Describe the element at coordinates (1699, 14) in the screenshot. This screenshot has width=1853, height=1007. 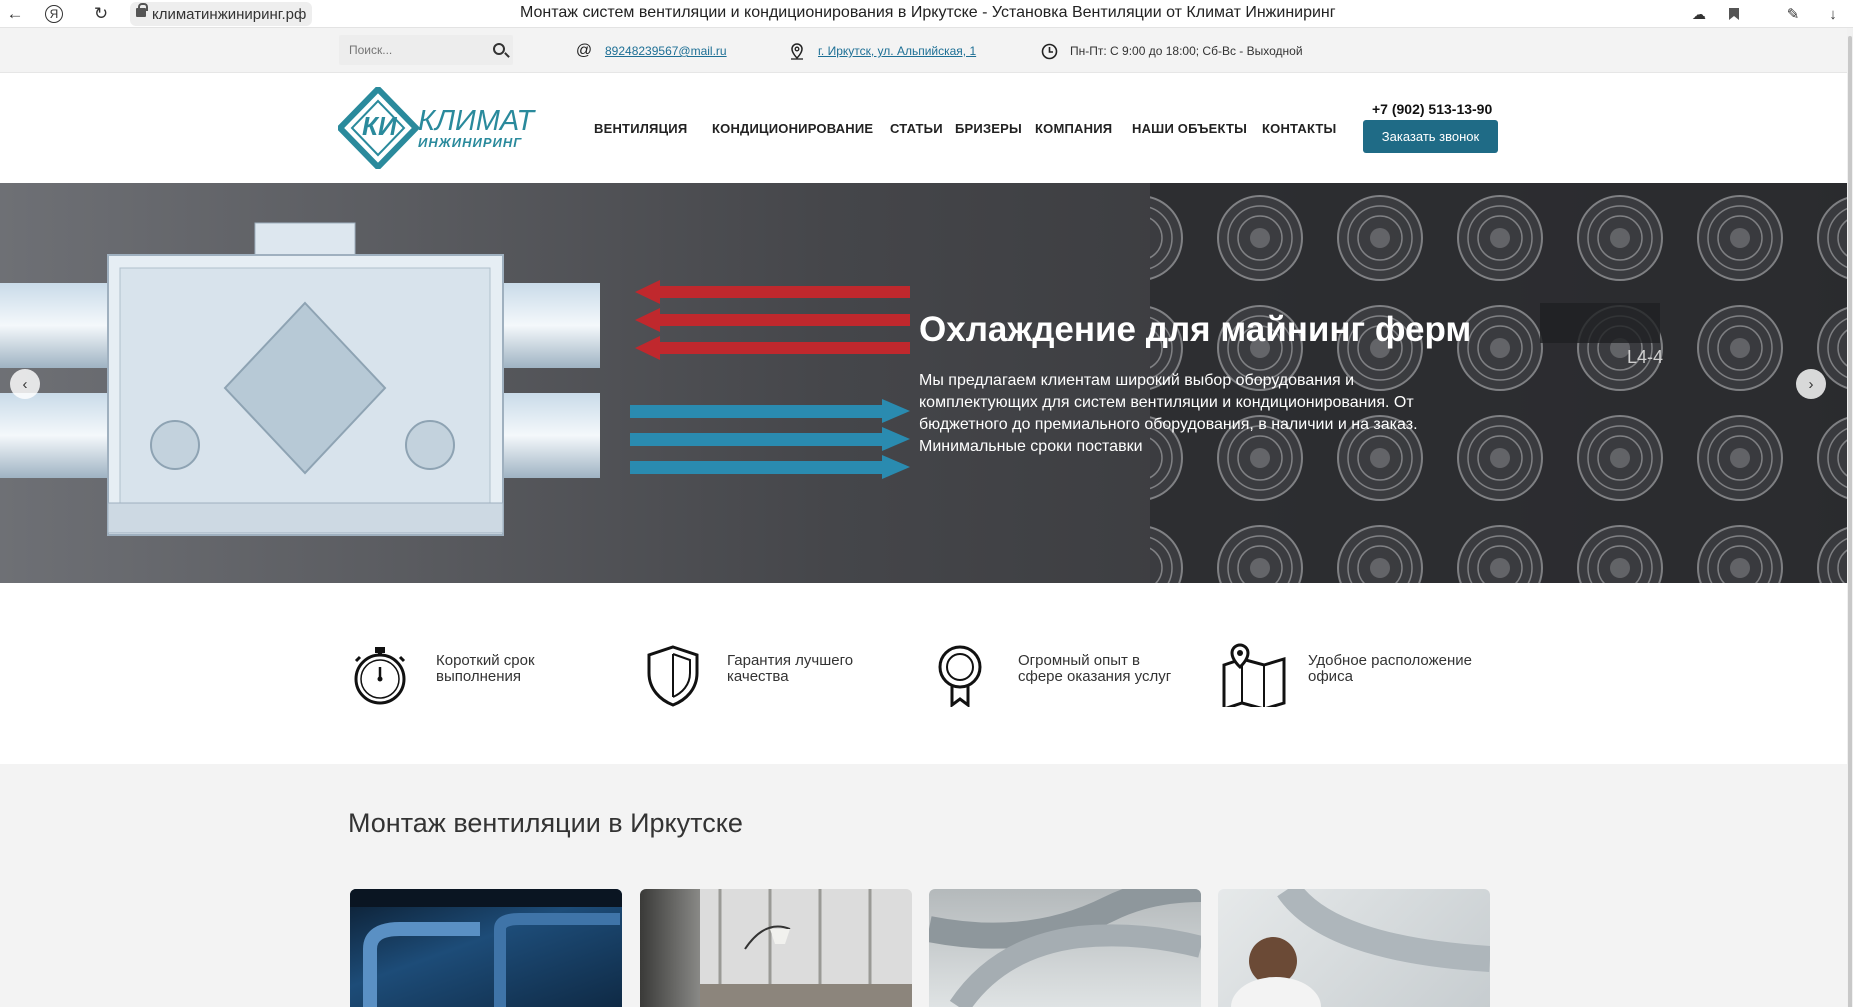
I see `protect-icon: ☁` at that location.